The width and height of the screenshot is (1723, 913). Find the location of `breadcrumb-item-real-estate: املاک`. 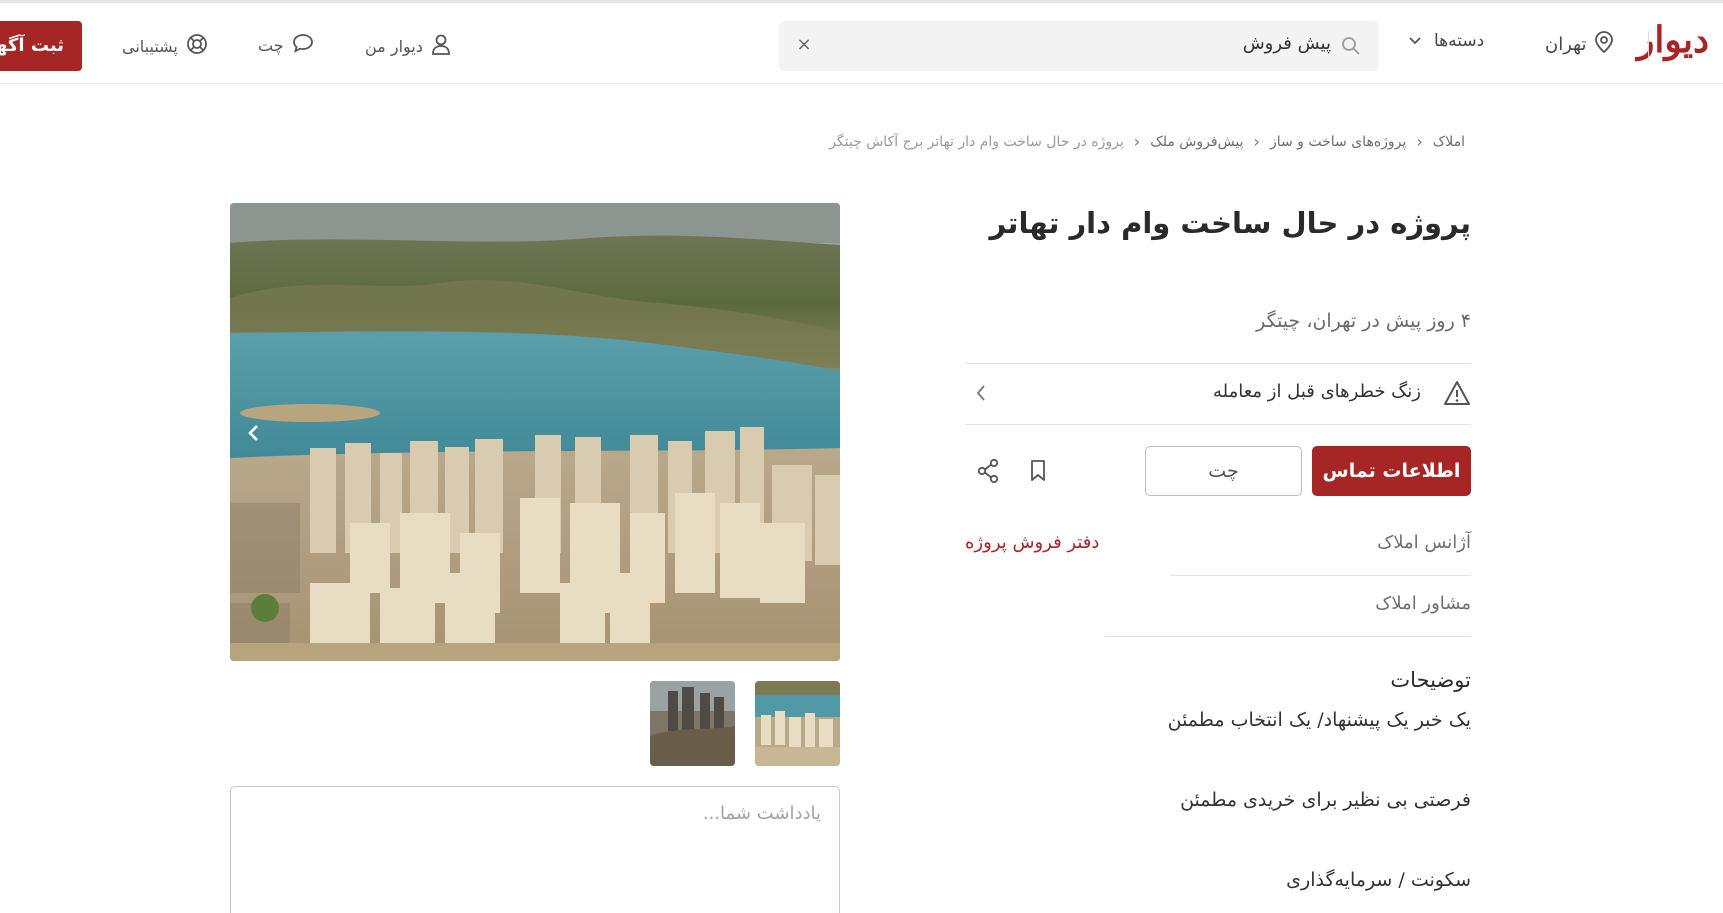

breadcrumb-item-real-estate: املاک is located at coordinates (1449, 142).